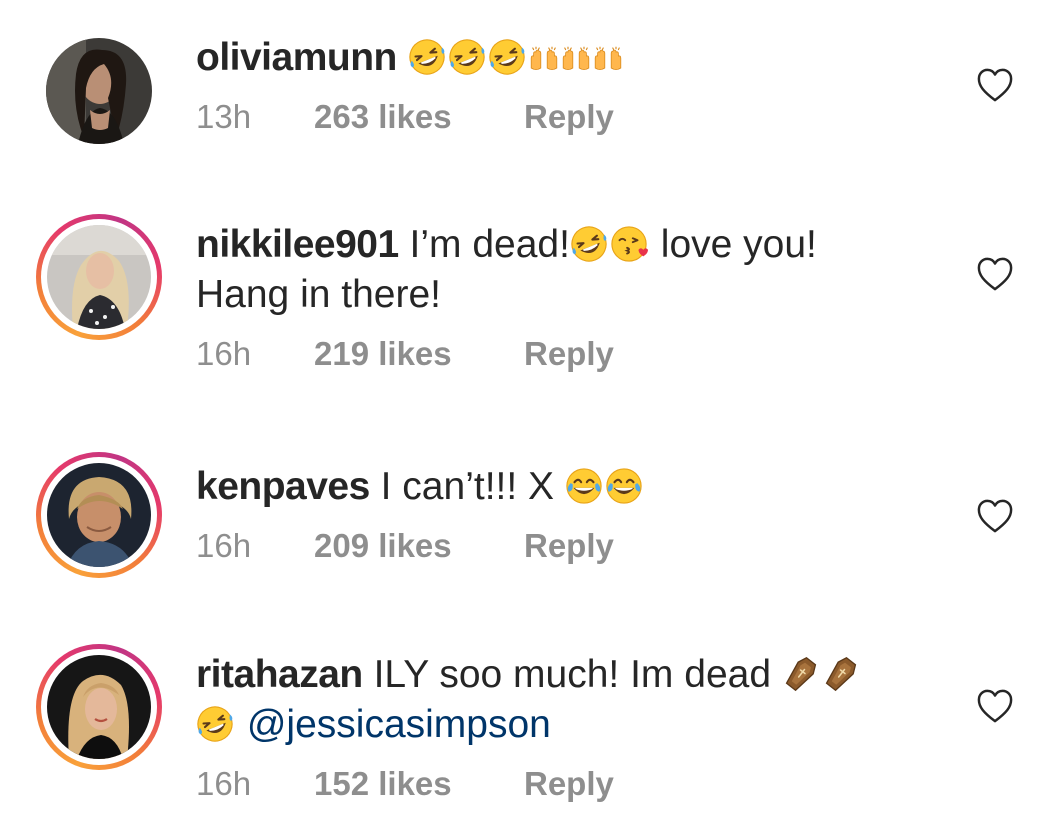 This screenshot has width=1057, height=835. Describe the element at coordinates (419, 117) in the screenshot. I see `likes-count: 263 likes` at that location.